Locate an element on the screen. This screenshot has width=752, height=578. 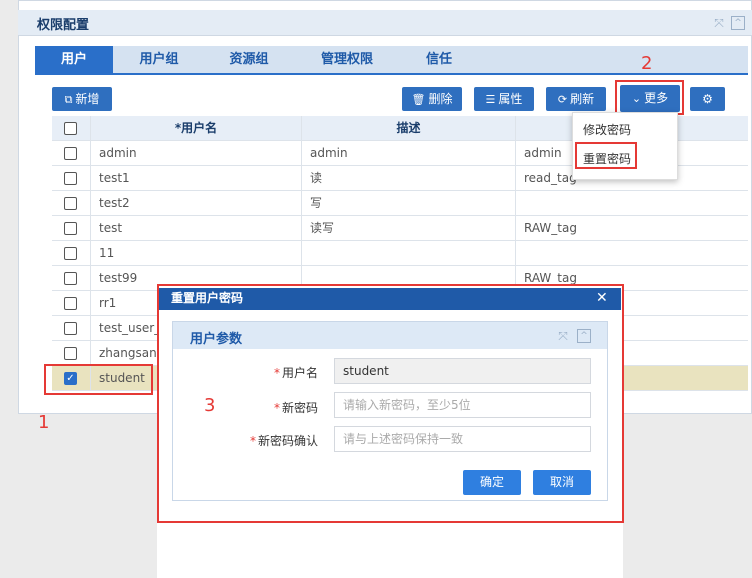
cell-username: admin is located at coordinates (195, 153).